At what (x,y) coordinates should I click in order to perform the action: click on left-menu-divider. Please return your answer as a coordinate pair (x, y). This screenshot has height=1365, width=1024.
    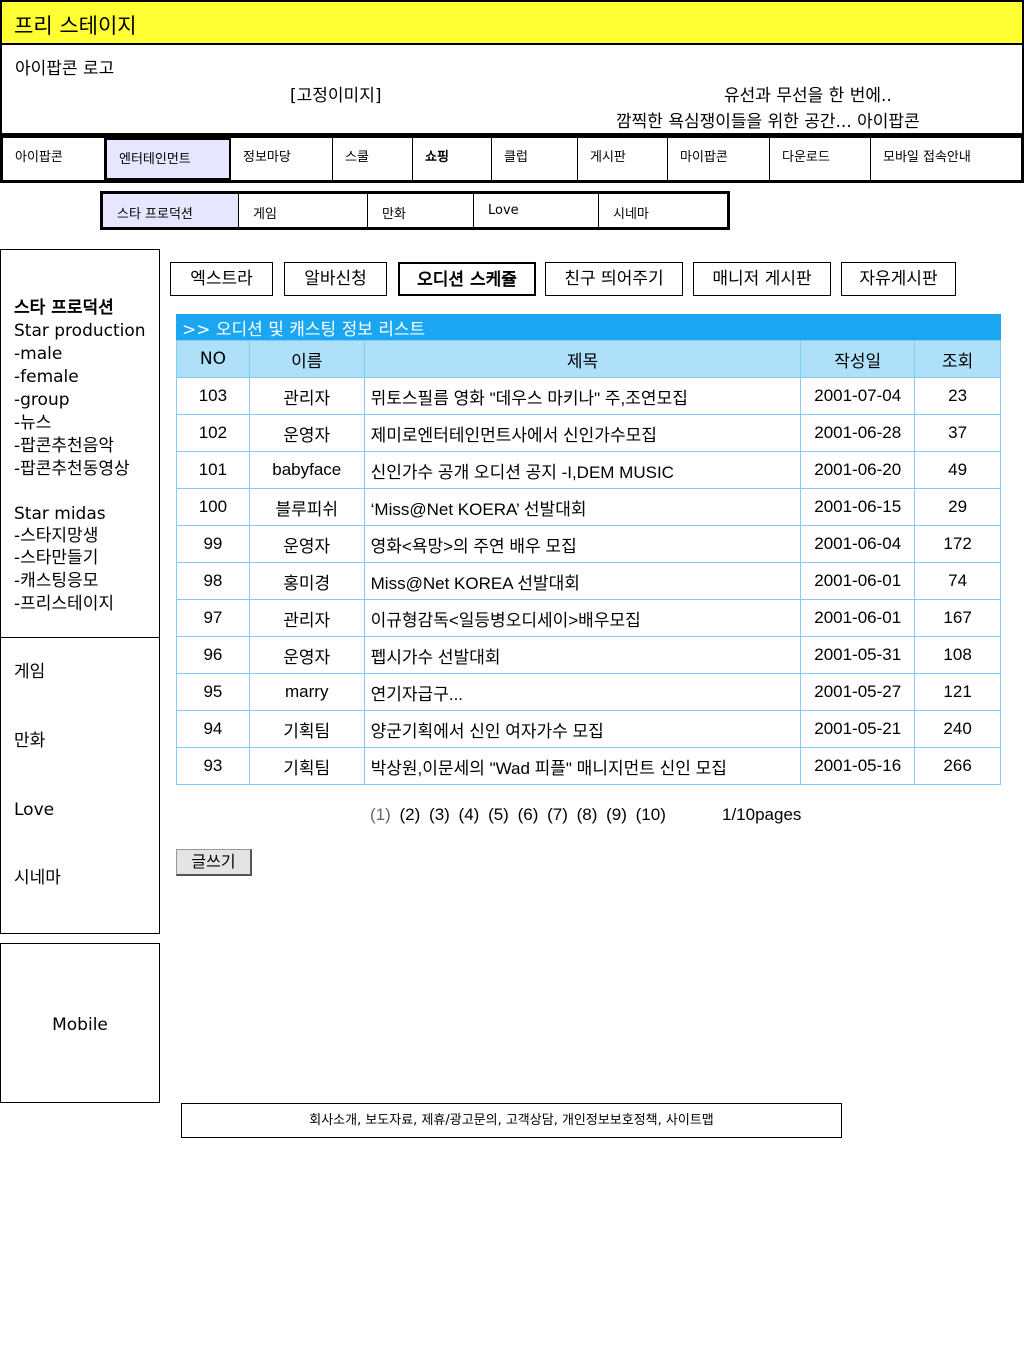
    Looking at the image, I should click on (80, 637).